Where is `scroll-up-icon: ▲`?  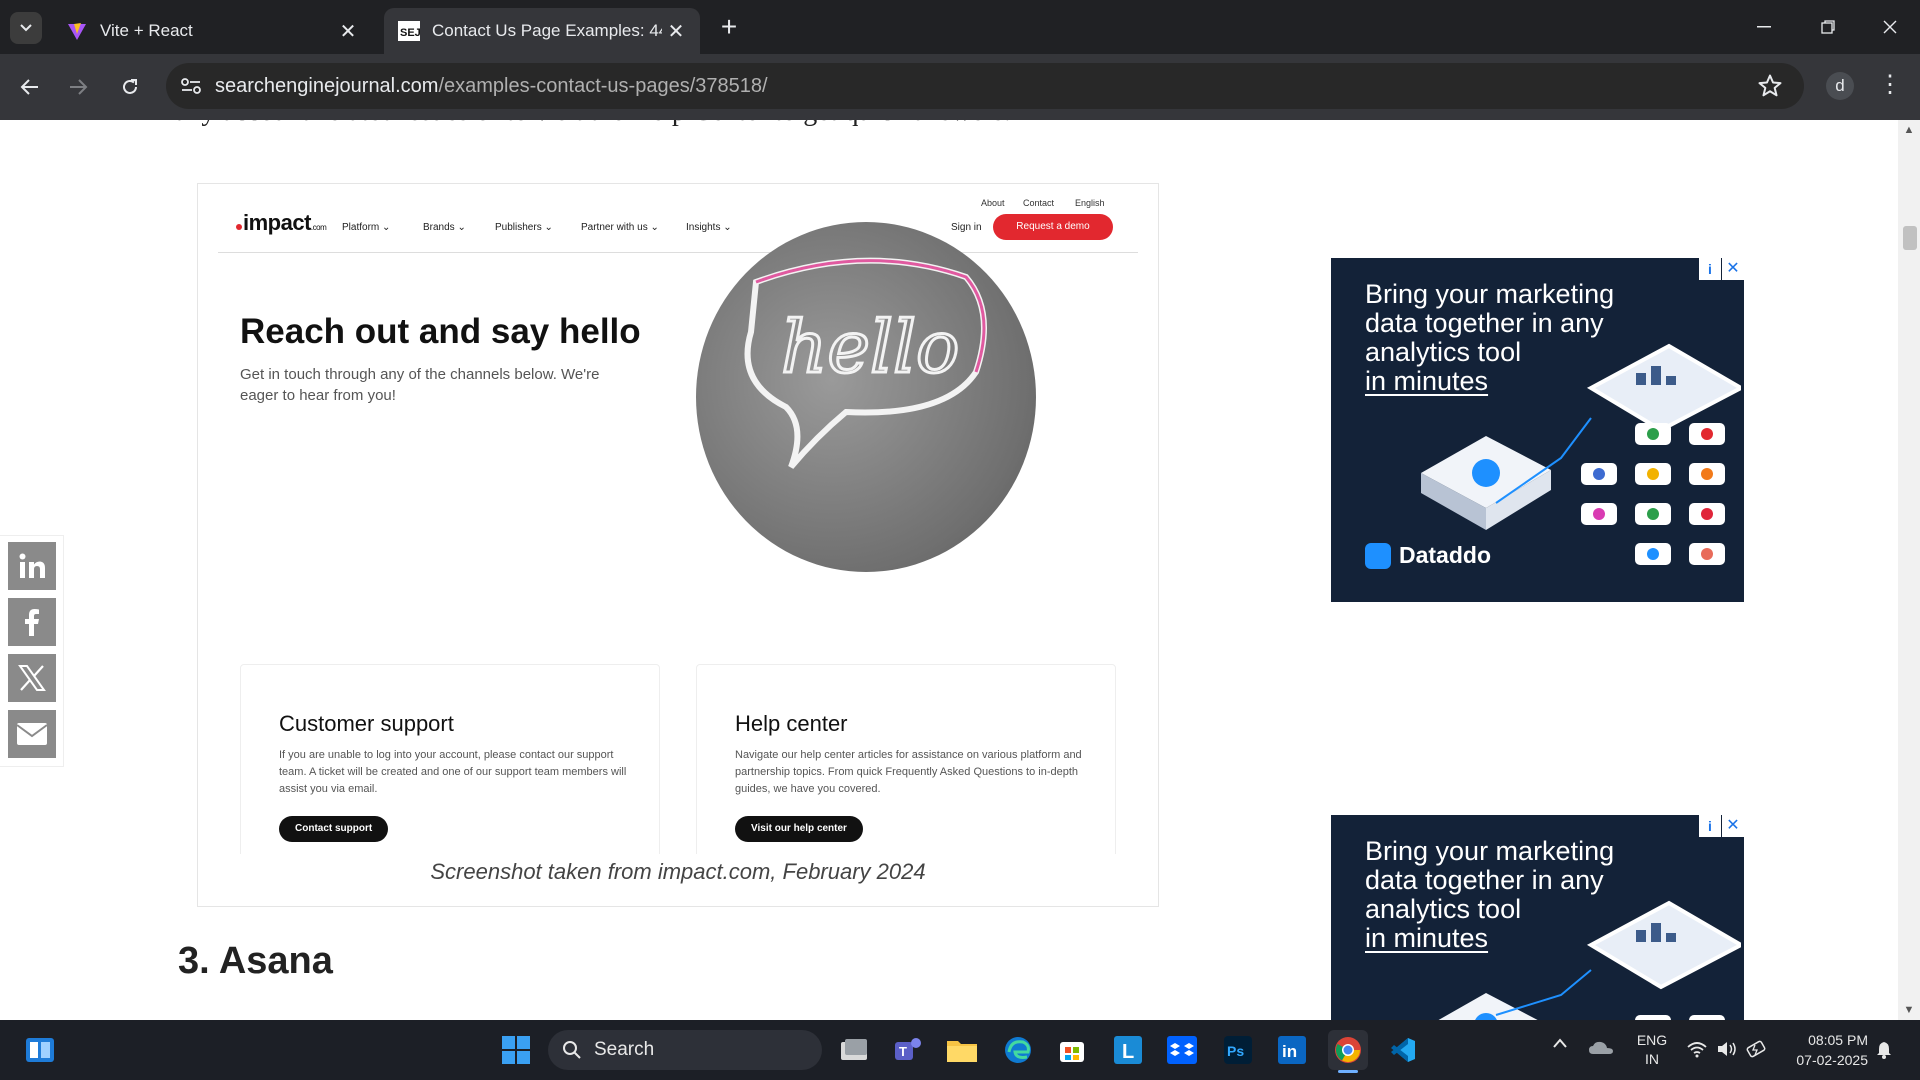
scroll-up-icon: ▲ is located at coordinates (1909, 130).